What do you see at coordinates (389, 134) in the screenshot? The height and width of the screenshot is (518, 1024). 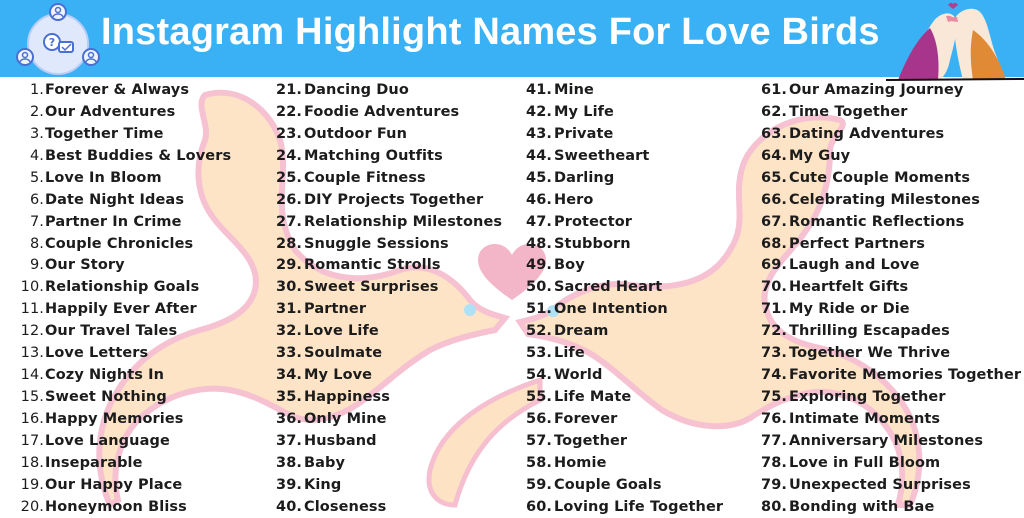 I see `list-item: 23. Outdoor Fun` at bounding box center [389, 134].